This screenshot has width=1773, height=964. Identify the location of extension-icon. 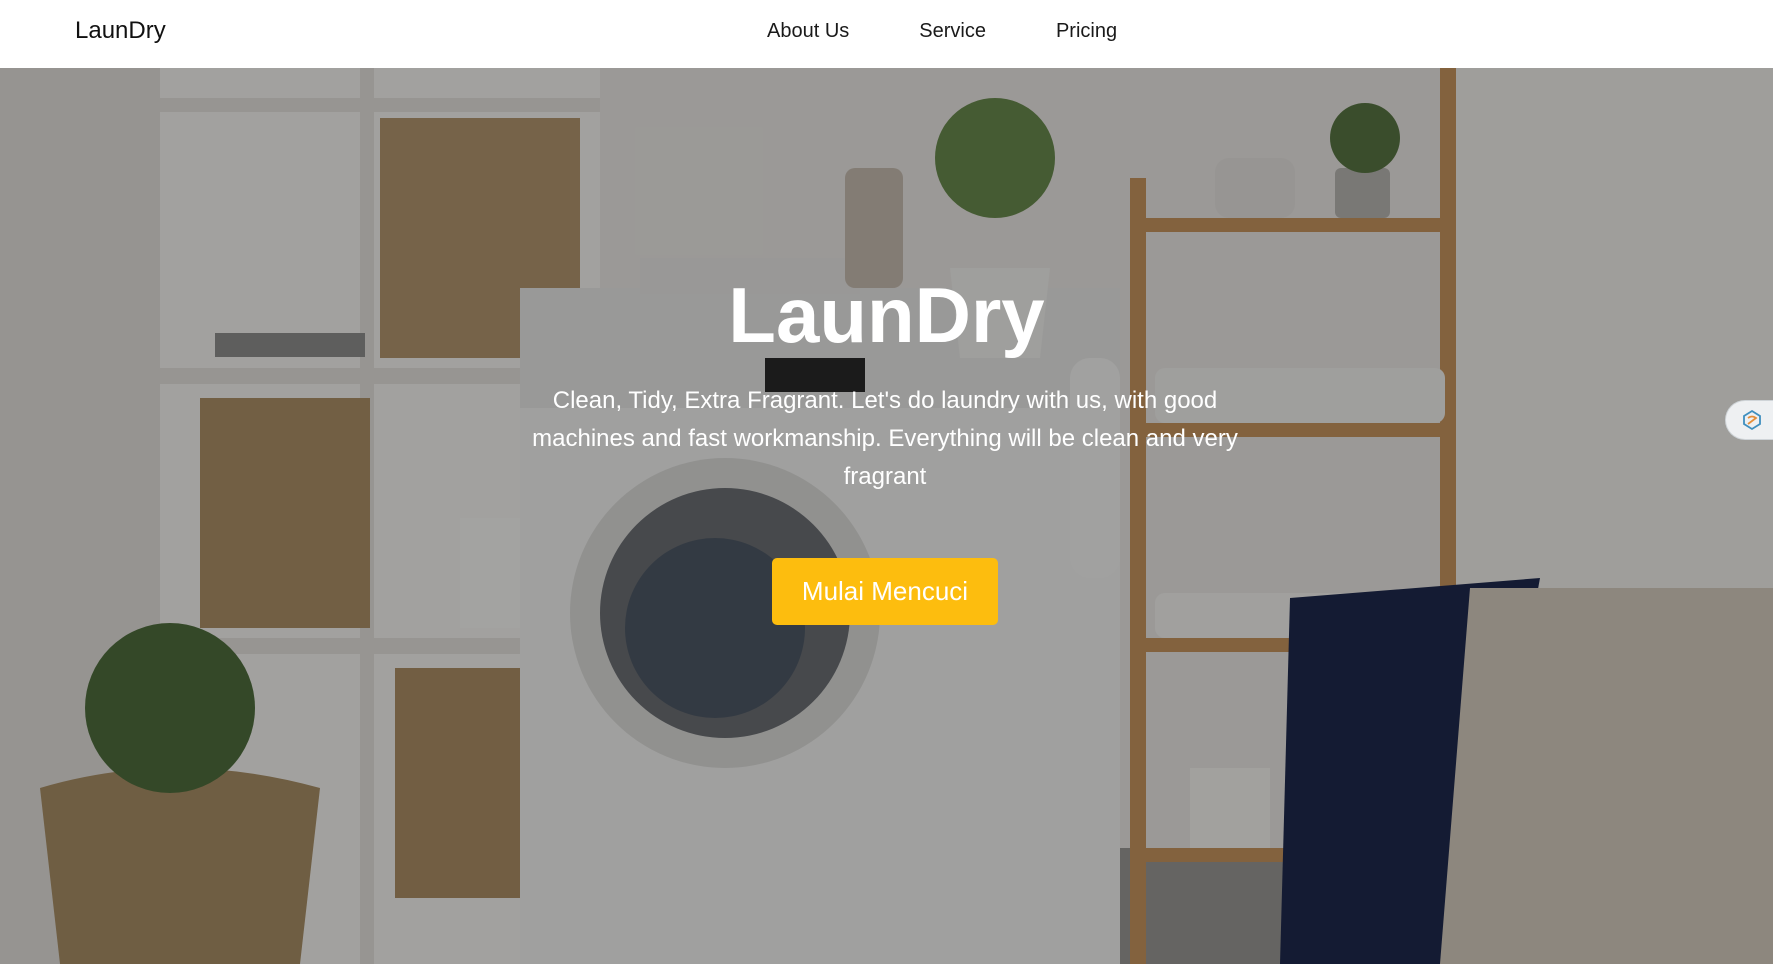
(1752, 420).